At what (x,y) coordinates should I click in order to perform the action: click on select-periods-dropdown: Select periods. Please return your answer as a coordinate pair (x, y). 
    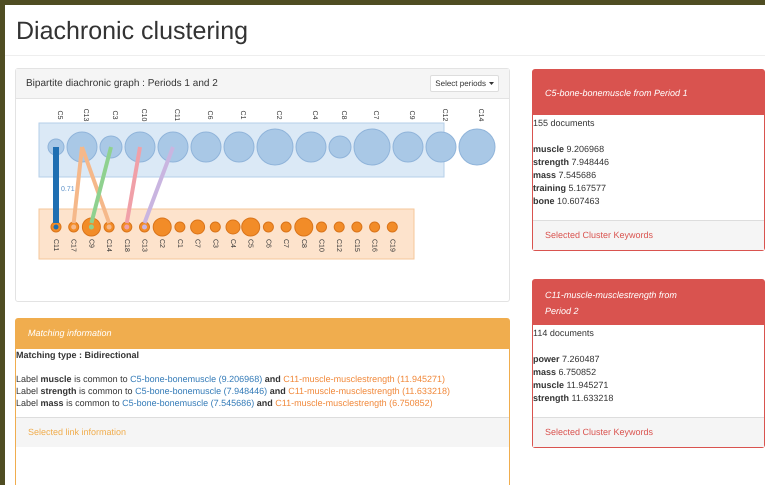
    Looking at the image, I should click on (464, 83).